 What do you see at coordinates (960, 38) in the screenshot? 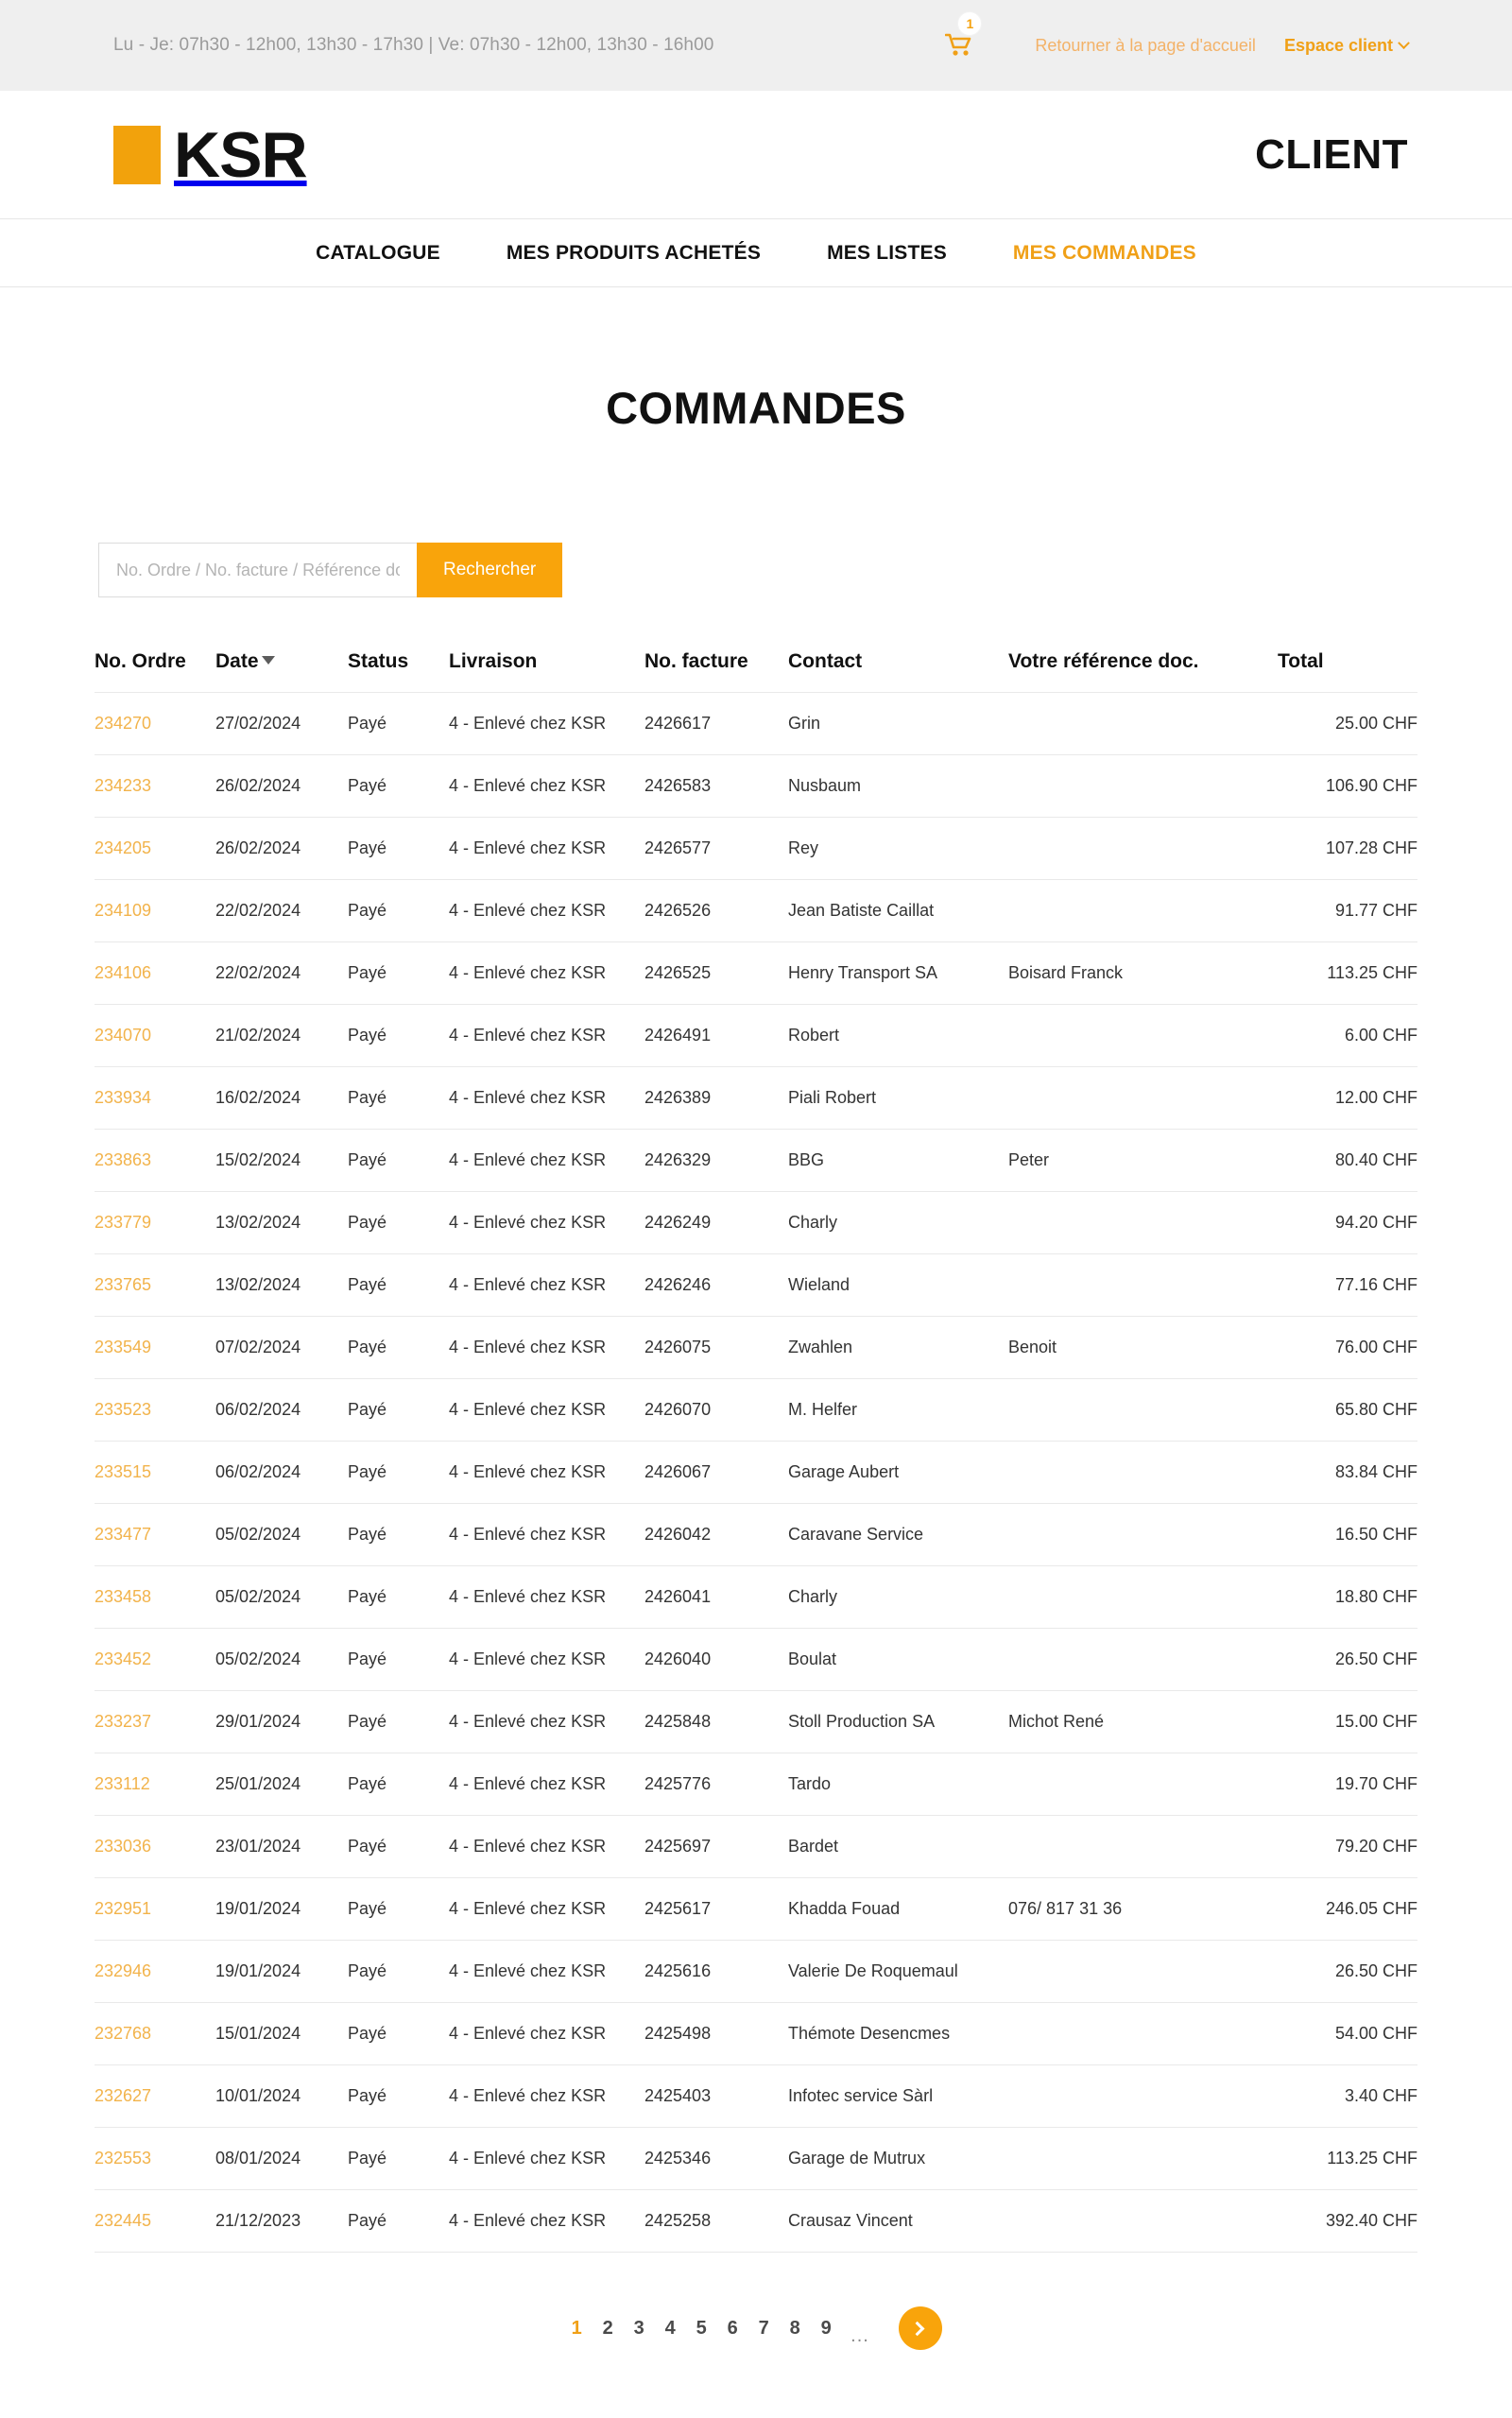
I see `cart-button: 1` at bounding box center [960, 38].